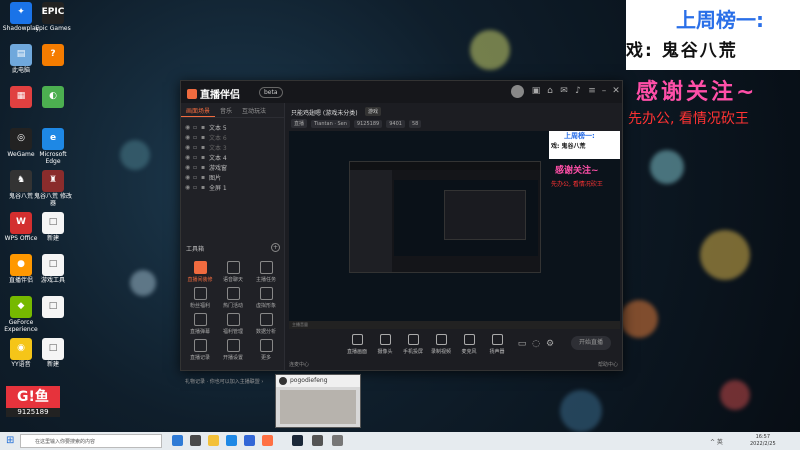 The image size is (800, 450). I want to click on obs-taskbar-icon, so click(317, 440).